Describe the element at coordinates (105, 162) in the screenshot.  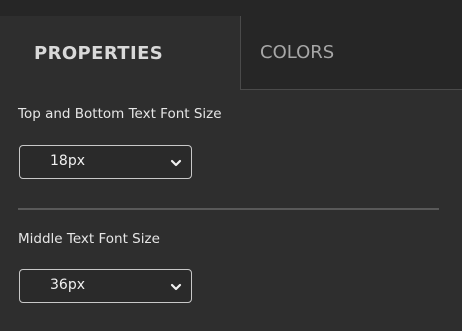
I see `top-bottom-font-size-select: 18px` at that location.